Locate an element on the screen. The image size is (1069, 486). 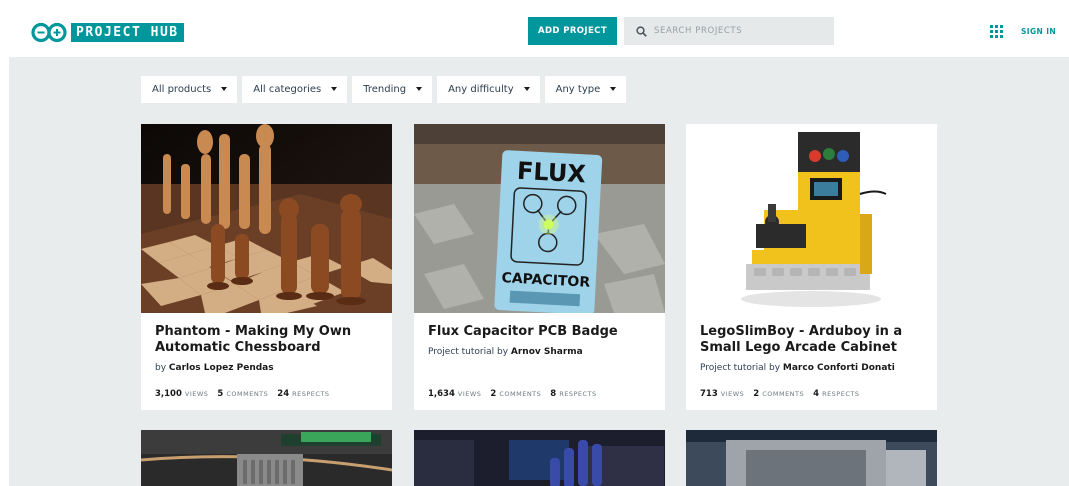
project-thumbnail-lego-arcade is located at coordinates (811, 218).